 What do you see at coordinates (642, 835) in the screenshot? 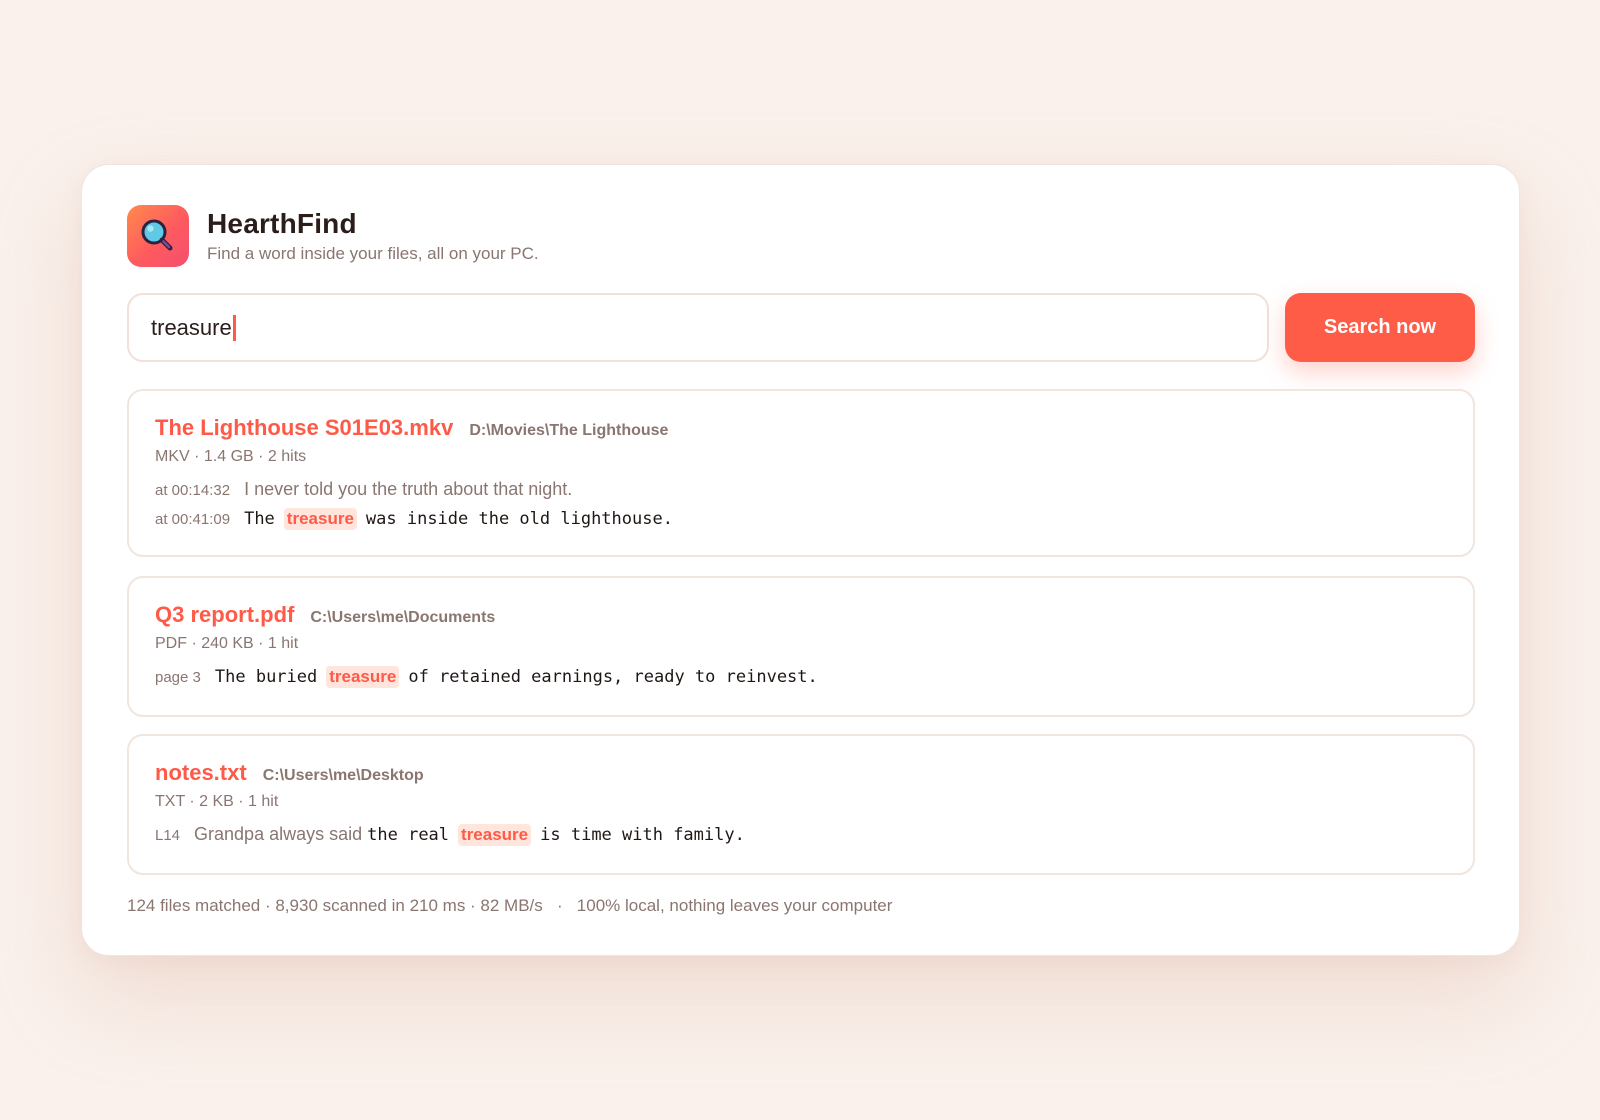
I see `snippet-text-after: is time with family.` at bounding box center [642, 835].